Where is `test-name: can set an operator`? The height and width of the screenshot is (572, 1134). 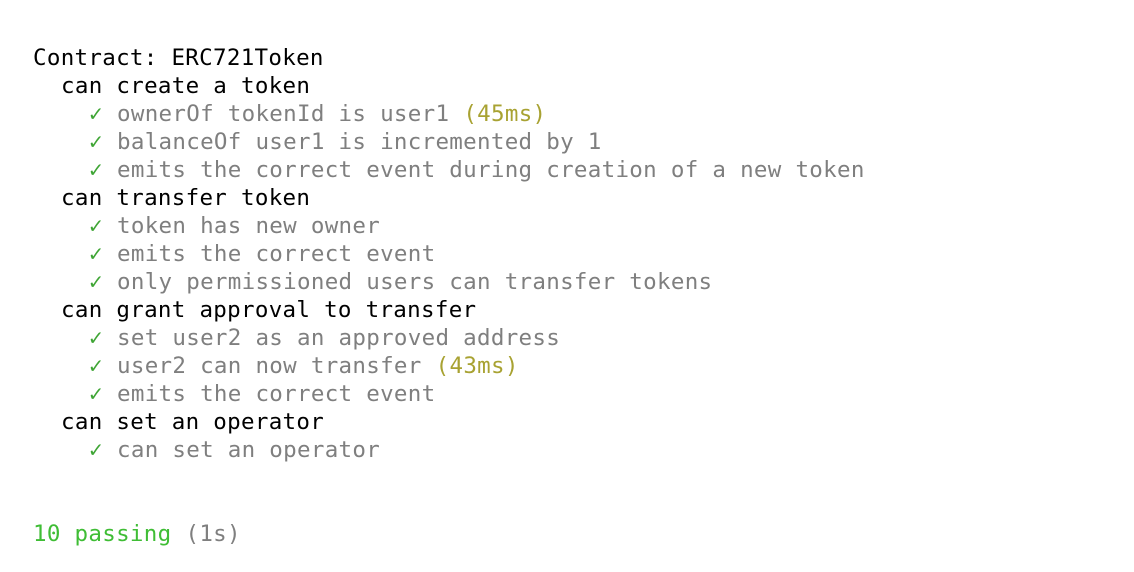
test-name: can set an operator is located at coordinates (249, 450).